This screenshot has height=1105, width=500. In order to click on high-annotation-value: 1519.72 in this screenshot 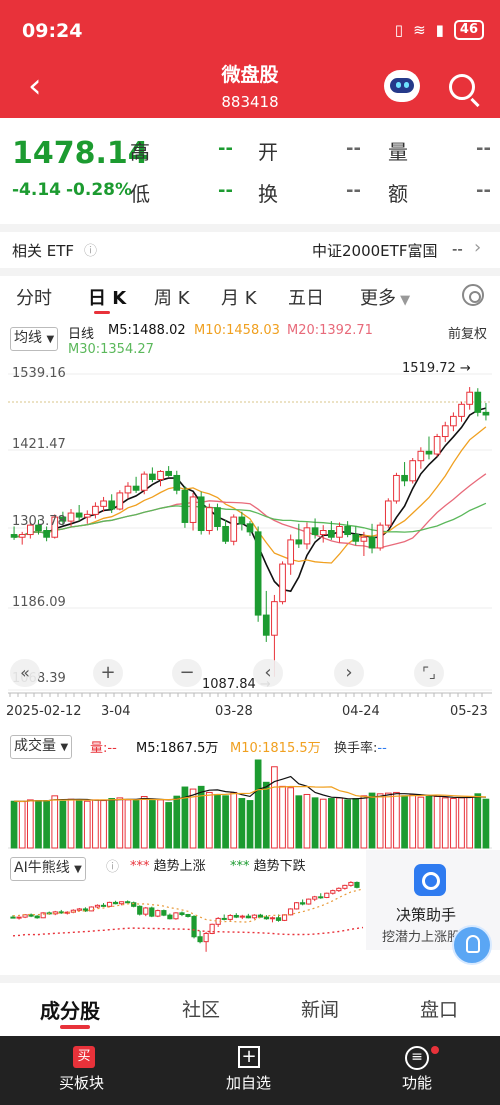, I will do `click(429, 368)`.